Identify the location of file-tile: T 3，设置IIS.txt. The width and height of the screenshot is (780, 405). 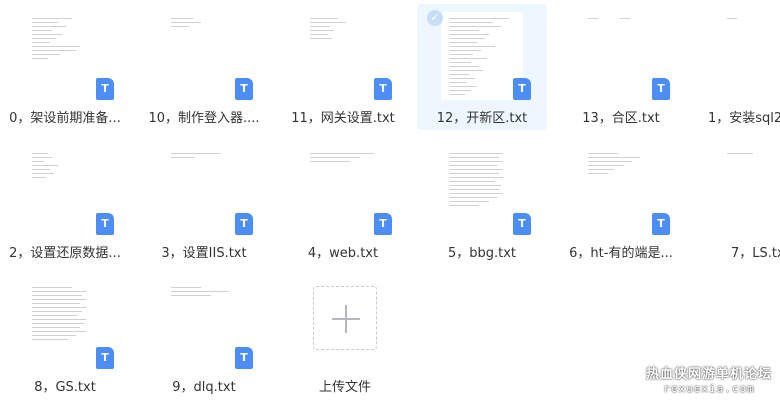
(204, 202).